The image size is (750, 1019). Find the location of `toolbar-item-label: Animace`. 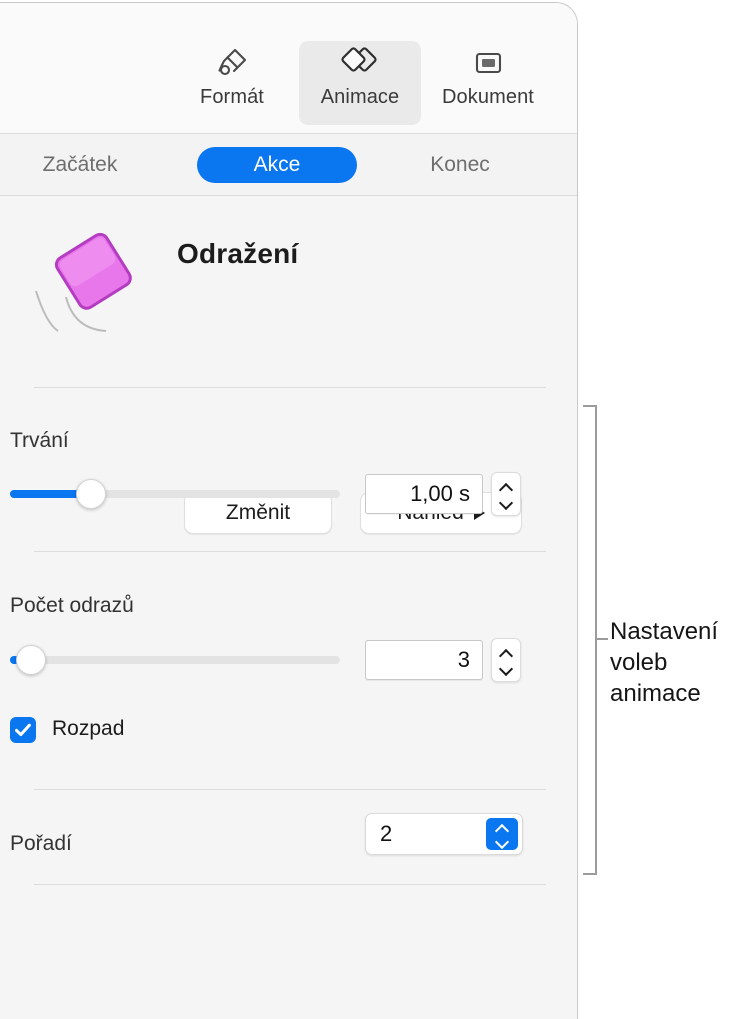

toolbar-item-label: Animace is located at coordinates (360, 97).